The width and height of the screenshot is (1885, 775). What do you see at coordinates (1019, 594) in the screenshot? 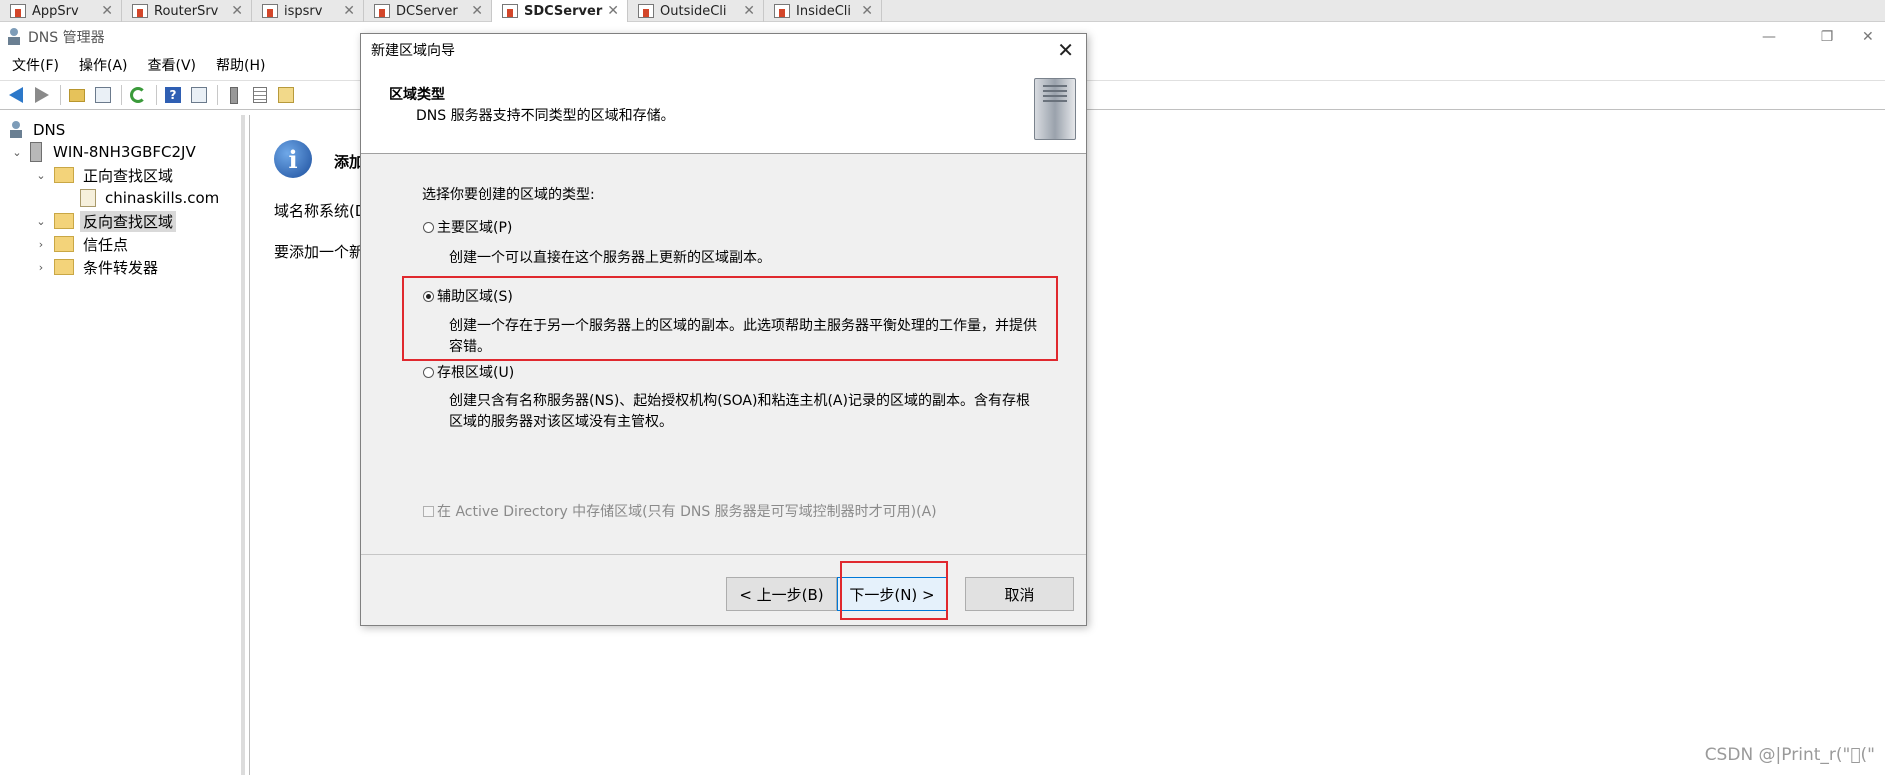
I see `cancel-button: 取消` at bounding box center [1019, 594].